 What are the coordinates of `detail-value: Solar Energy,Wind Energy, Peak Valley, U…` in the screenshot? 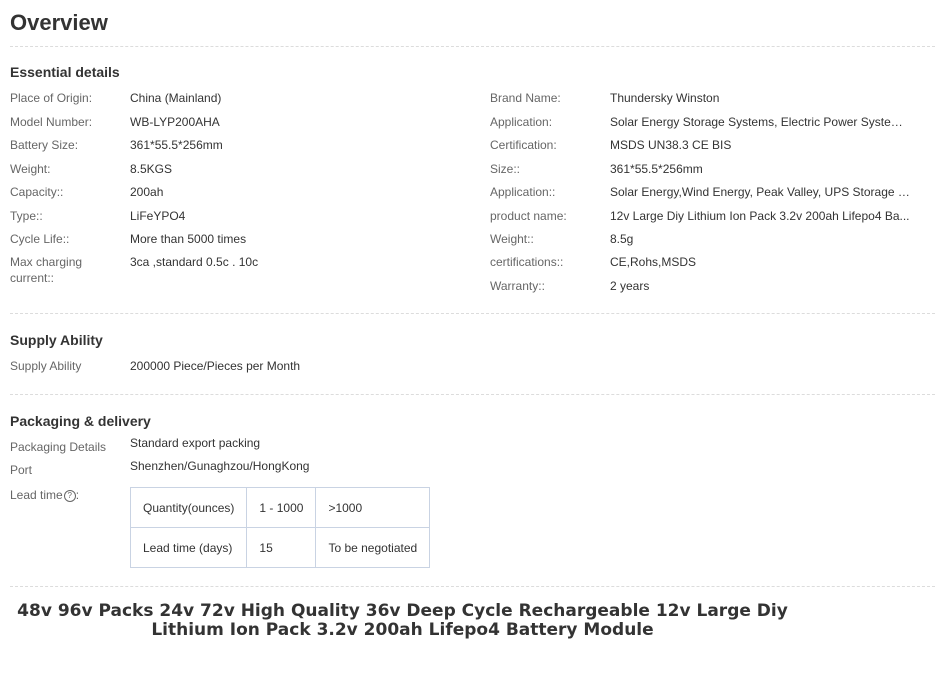 It's located at (760, 192).